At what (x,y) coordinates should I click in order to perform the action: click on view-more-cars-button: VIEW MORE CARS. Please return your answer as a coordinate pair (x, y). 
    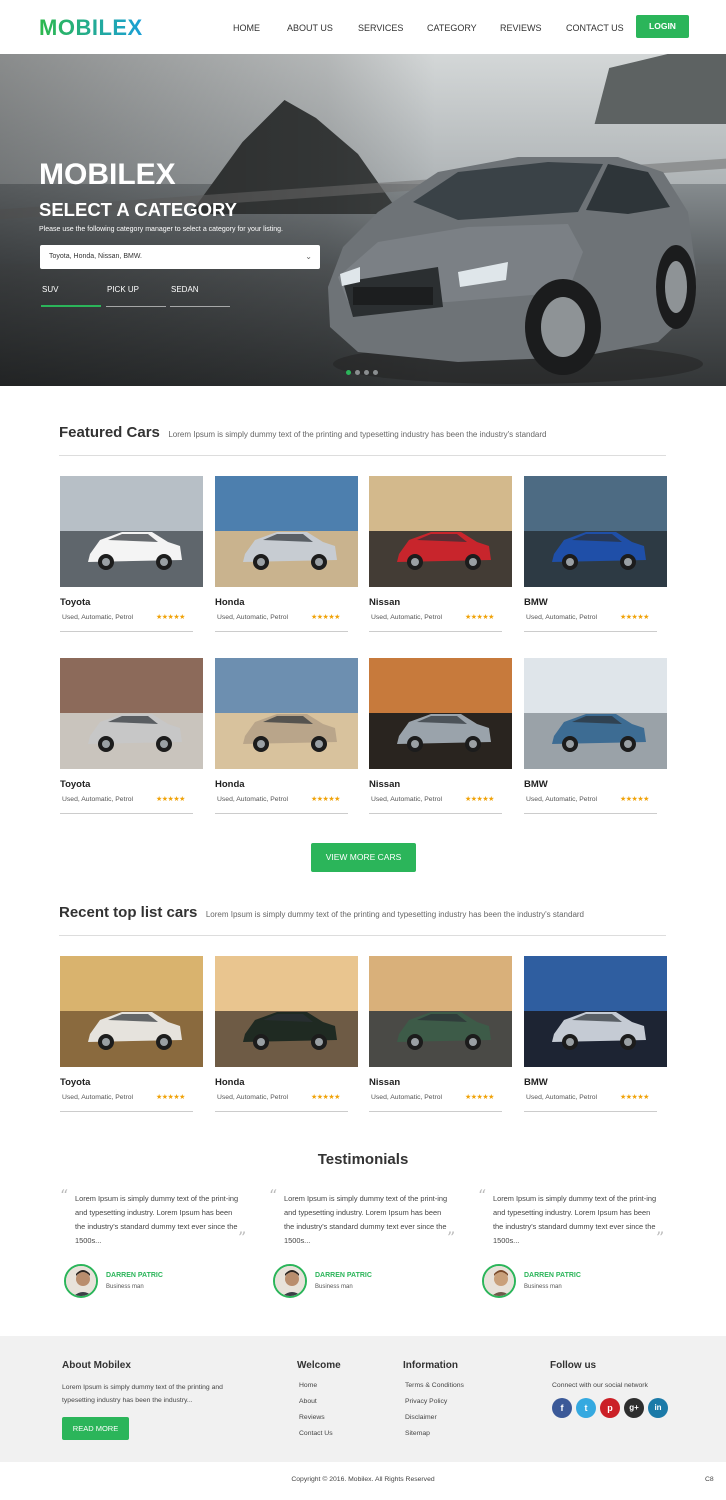
    Looking at the image, I should click on (363, 857).